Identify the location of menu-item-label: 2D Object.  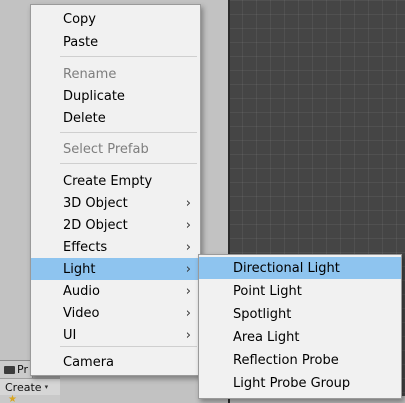
(95, 225).